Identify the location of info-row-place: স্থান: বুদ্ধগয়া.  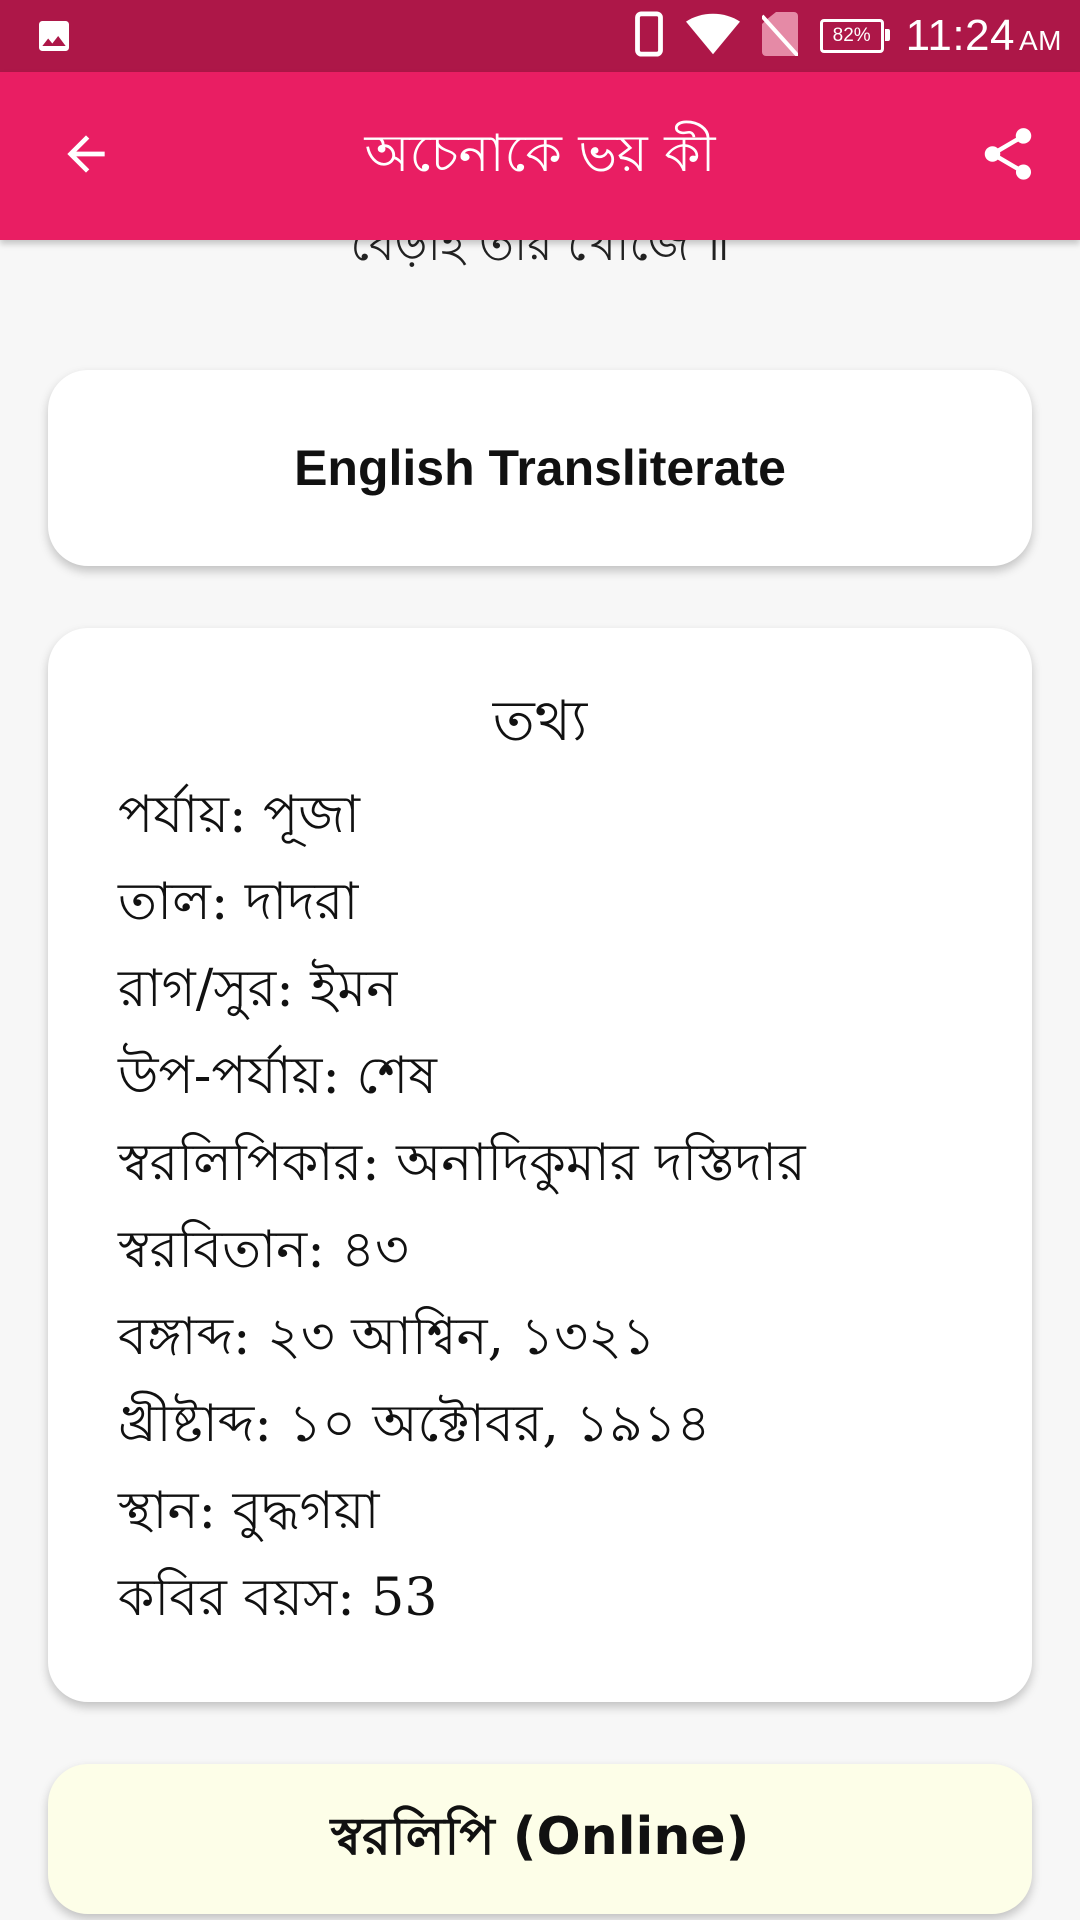
(249, 1511).